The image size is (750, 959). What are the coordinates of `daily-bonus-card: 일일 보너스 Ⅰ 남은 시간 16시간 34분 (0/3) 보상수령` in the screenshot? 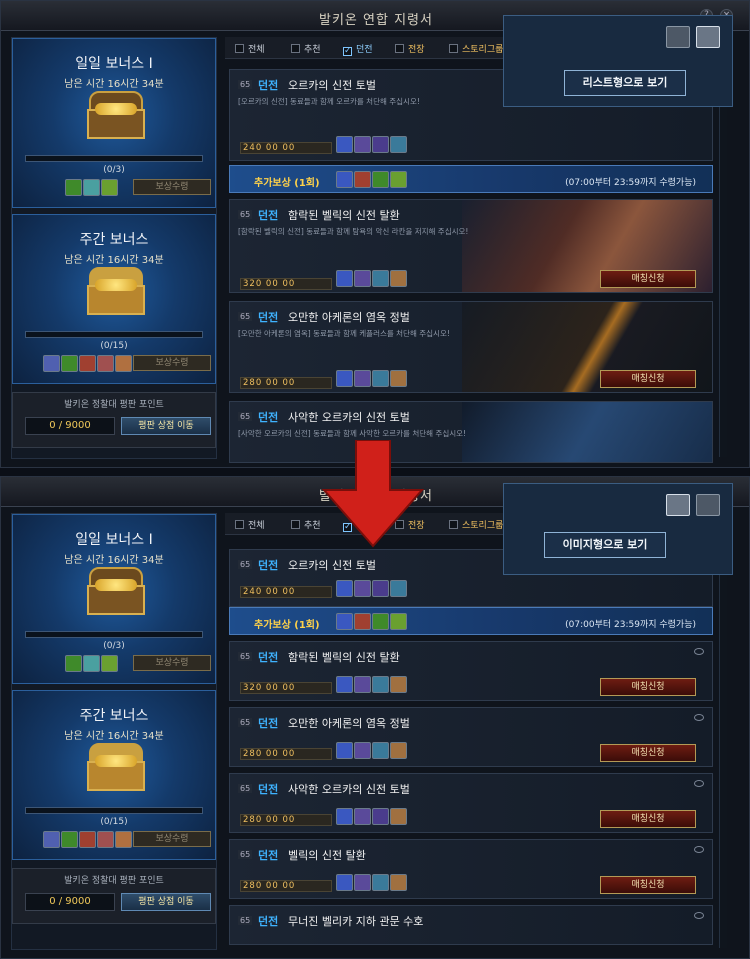 It's located at (114, 123).